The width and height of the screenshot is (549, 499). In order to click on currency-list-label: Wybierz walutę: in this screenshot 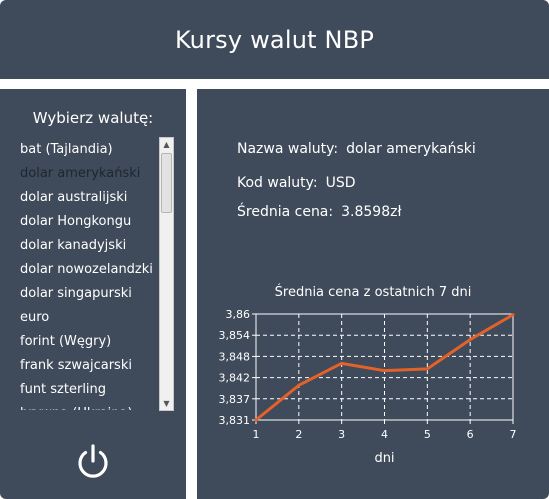, I will do `click(93, 118)`.